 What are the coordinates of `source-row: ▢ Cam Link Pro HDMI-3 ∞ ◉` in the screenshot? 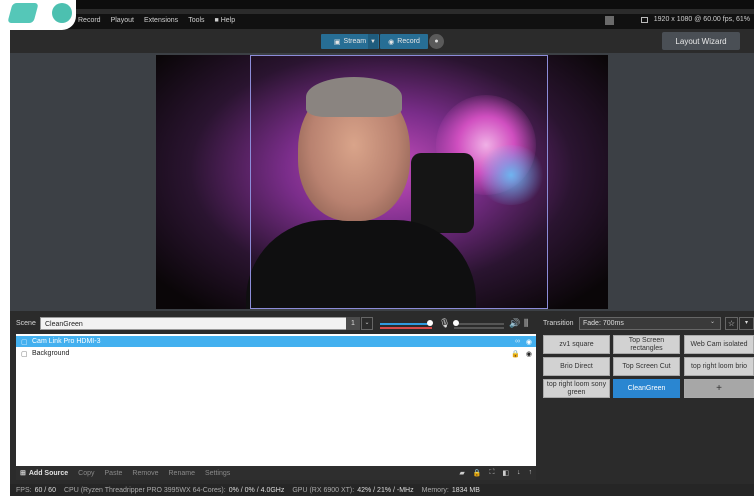 It's located at (276, 341).